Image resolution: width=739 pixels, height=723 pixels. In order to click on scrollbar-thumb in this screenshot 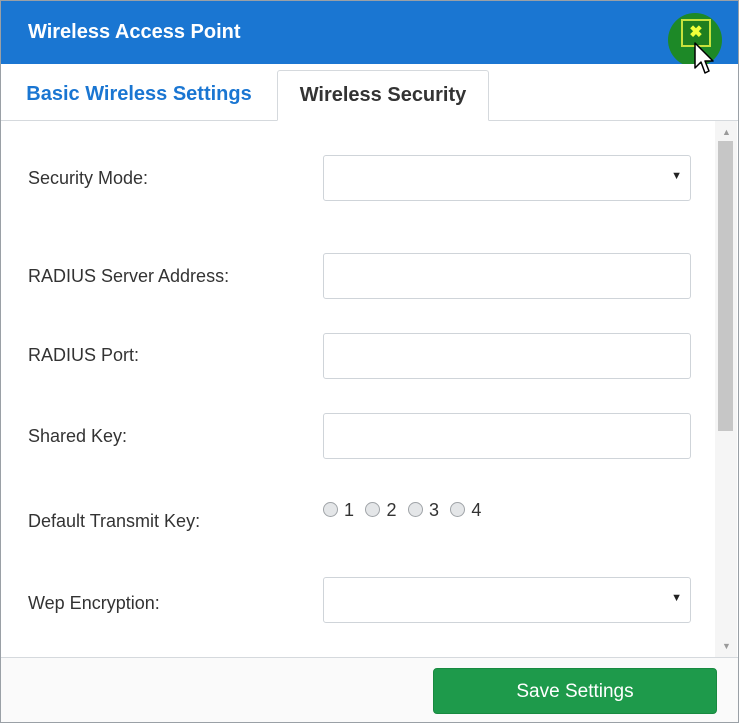, I will do `click(725, 286)`.